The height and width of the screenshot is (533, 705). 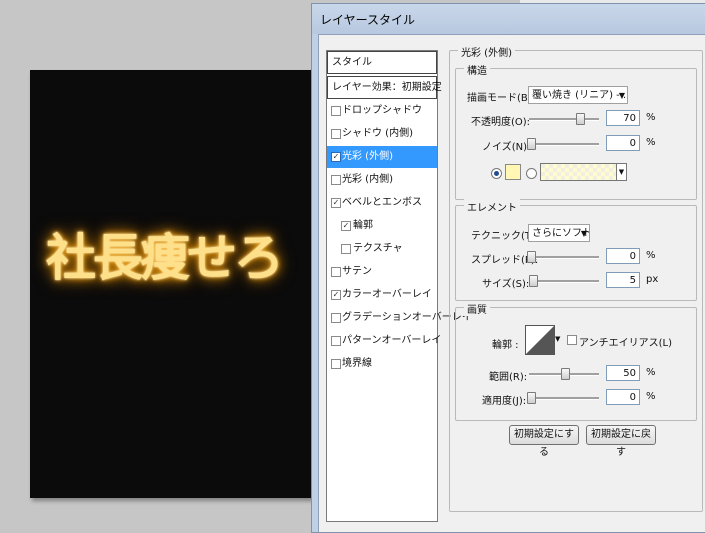 What do you see at coordinates (513, 172) in the screenshot?
I see `glow-color-swatch` at bounding box center [513, 172].